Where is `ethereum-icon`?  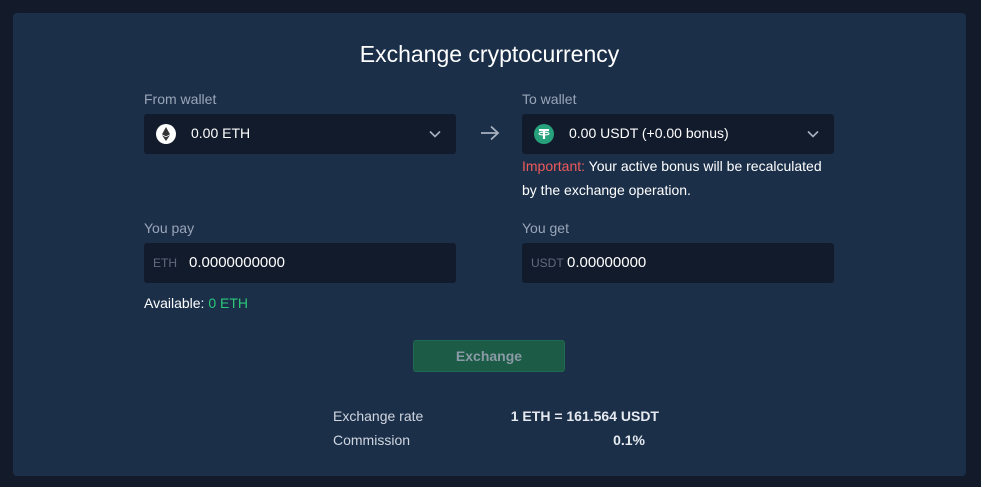
ethereum-icon is located at coordinates (166, 134).